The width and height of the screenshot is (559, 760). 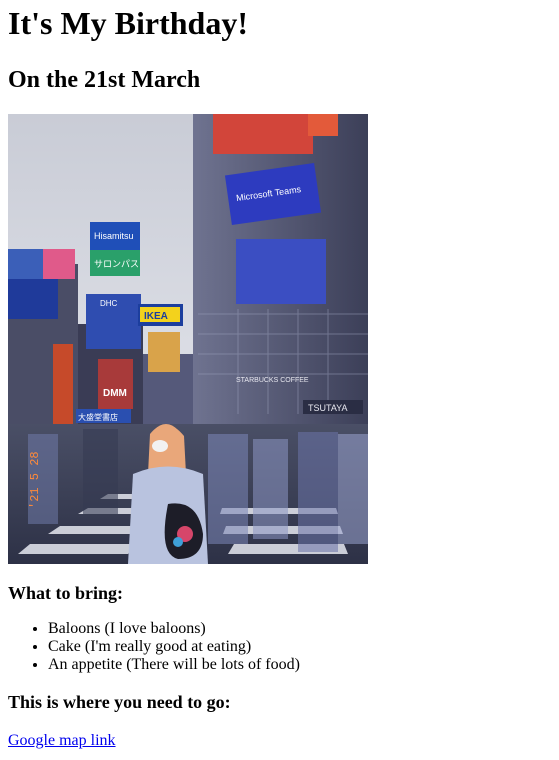 What do you see at coordinates (299, 665) in the screenshot?
I see `list-item: An appetite (There will be lots of food)` at bounding box center [299, 665].